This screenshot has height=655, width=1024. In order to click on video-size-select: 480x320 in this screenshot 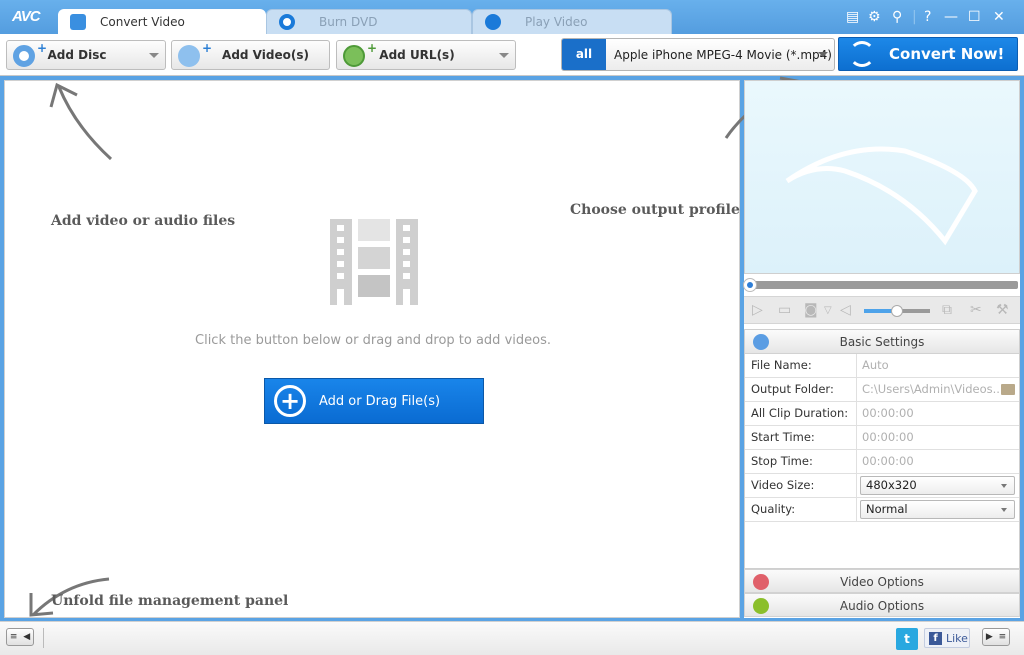, I will do `click(937, 485)`.